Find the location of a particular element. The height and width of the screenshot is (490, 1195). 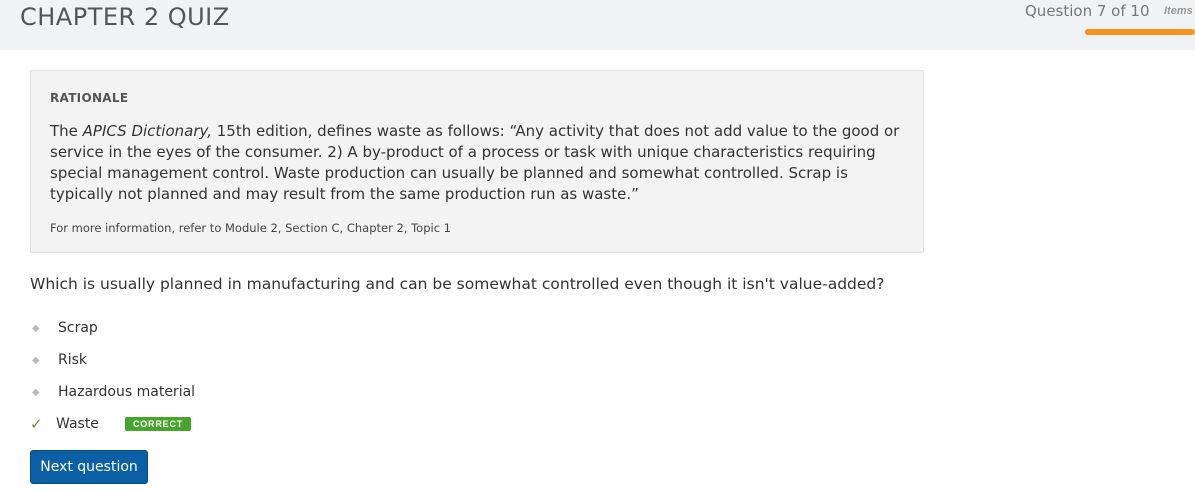

answer-label: Risk is located at coordinates (73, 360).